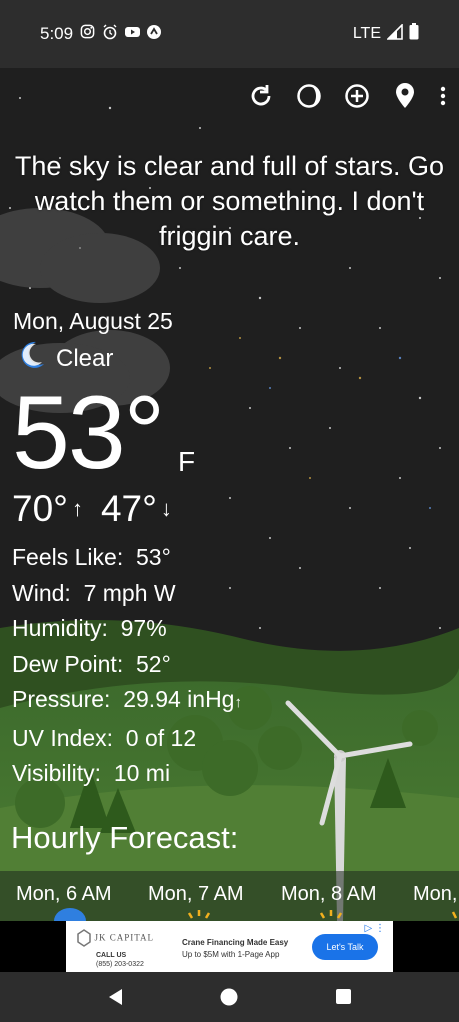 The width and height of the screenshot is (459, 1022). What do you see at coordinates (405, 96) in the screenshot?
I see `location-pin-icon` at bounding box center [405, 96].